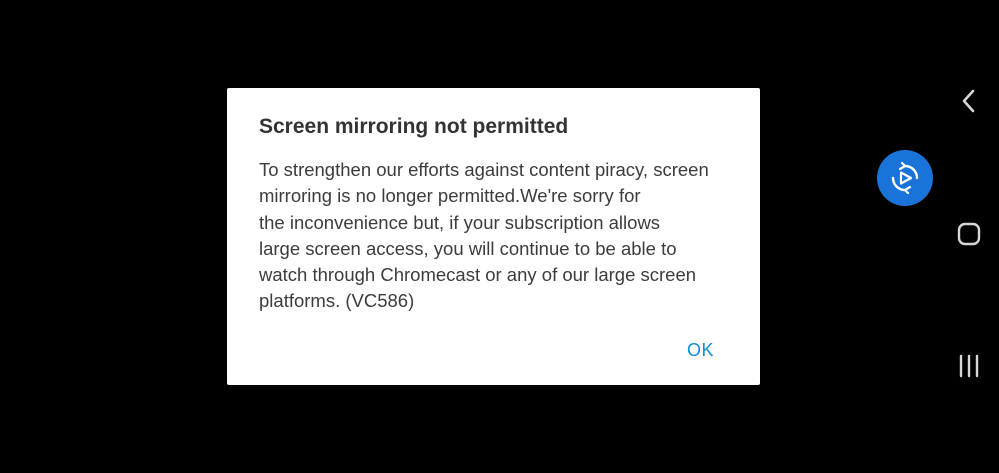 This screenshot has height=473, width=999. I want to click on home-button, so click(969, 234).